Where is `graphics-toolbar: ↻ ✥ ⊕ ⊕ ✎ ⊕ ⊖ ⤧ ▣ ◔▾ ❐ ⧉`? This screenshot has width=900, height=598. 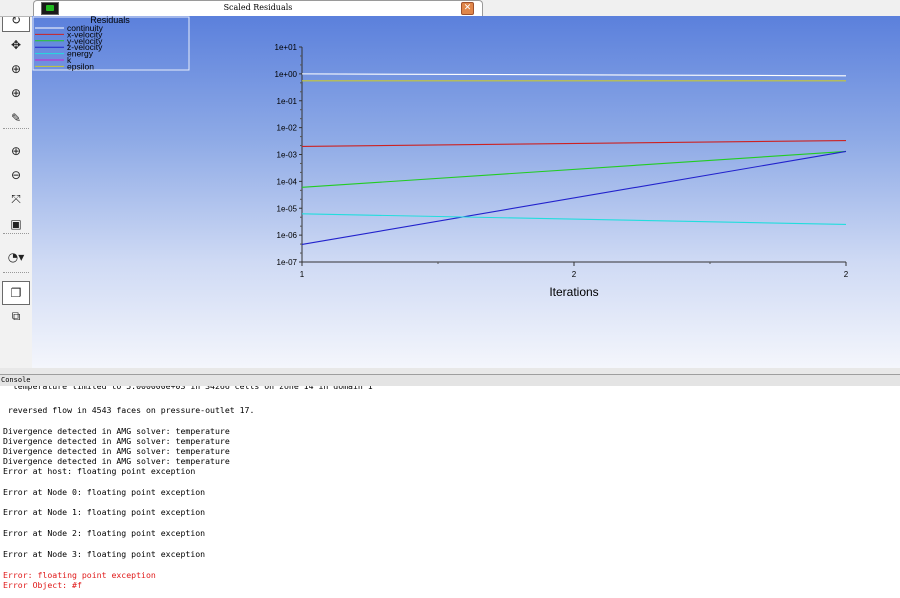 graphics-toolbar: ↻ ✥ ⊕ ⊕ ✎ ⊕ ⊖ ⤧ ▣ ◔▾ ❐ ⧉ is located at coordinates (16, 184).